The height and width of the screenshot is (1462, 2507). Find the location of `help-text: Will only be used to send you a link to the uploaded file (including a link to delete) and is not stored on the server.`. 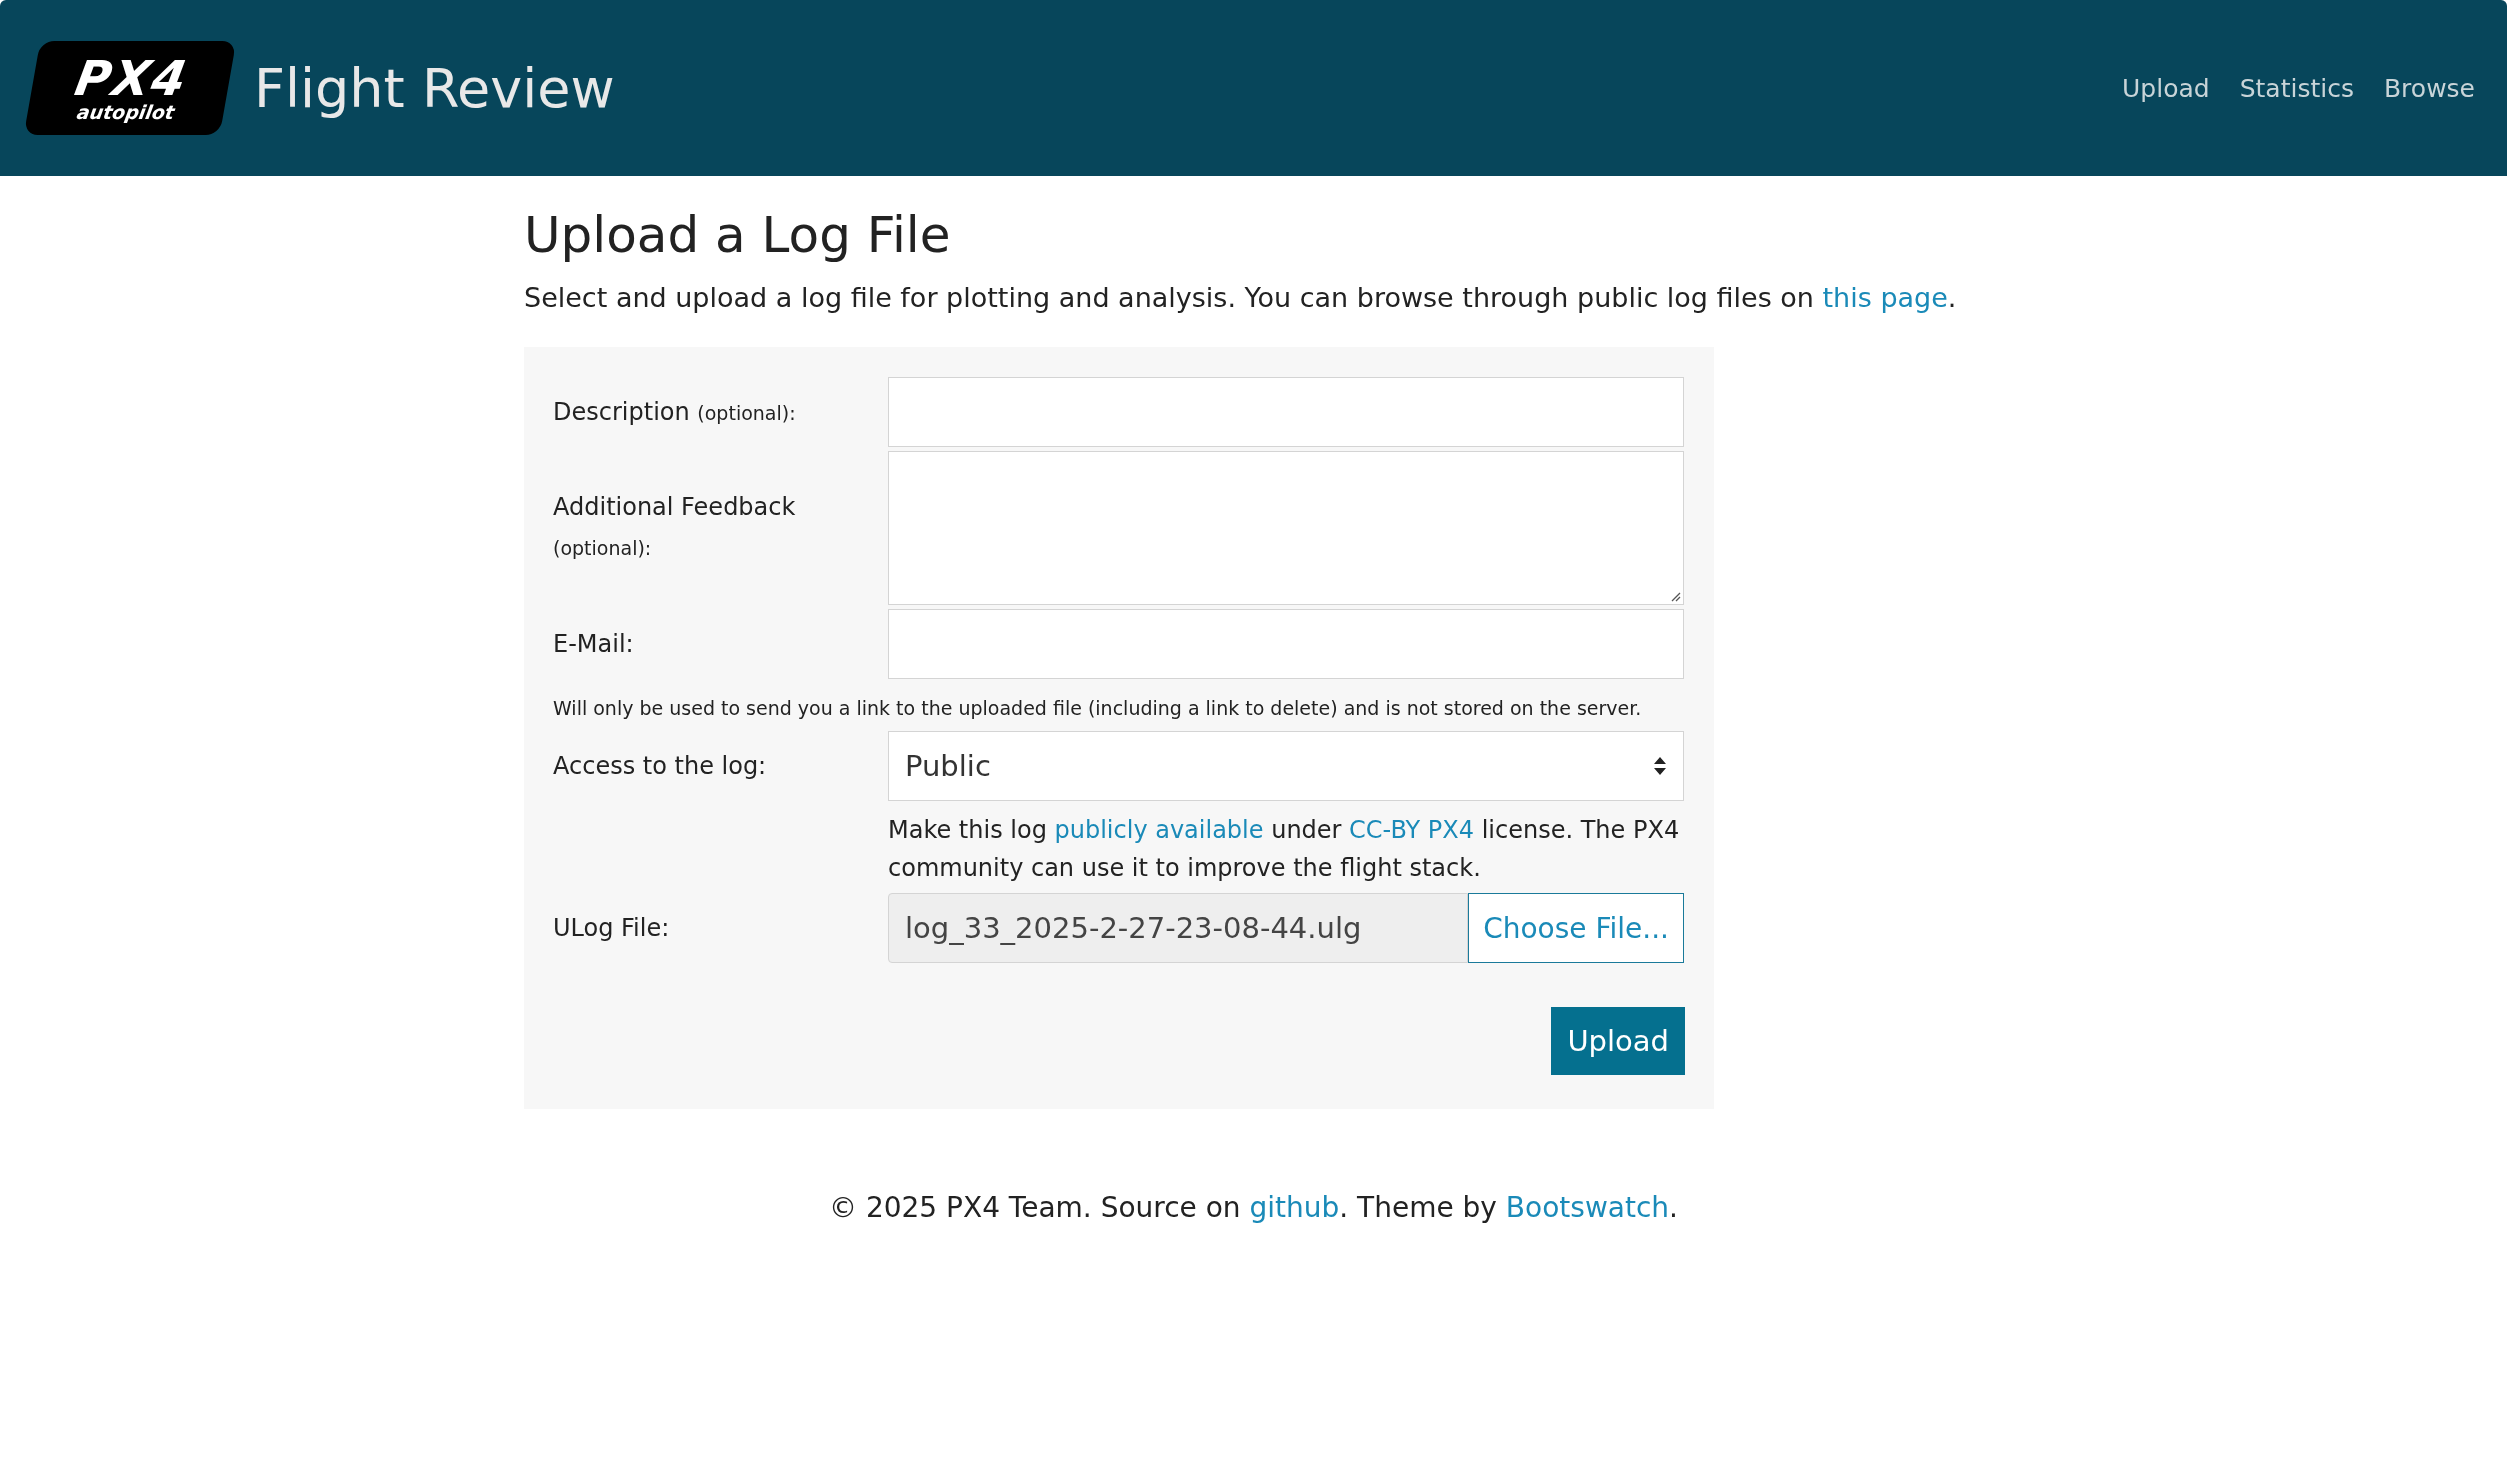

help-text: Will only be used to send you a link to the uploaded file (including a link to delete) and is not stored on the server. is located at coordinates (1098, 708).